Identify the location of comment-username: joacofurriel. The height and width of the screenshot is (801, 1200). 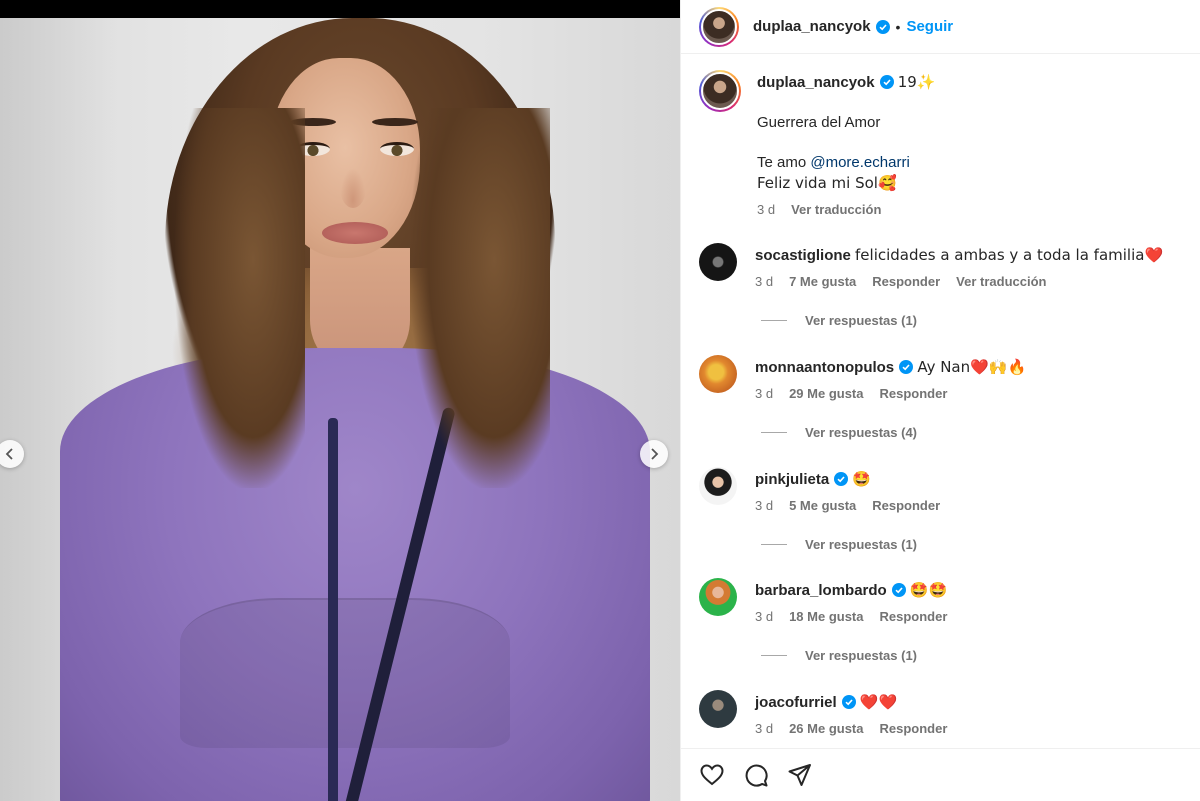
(796, 702).